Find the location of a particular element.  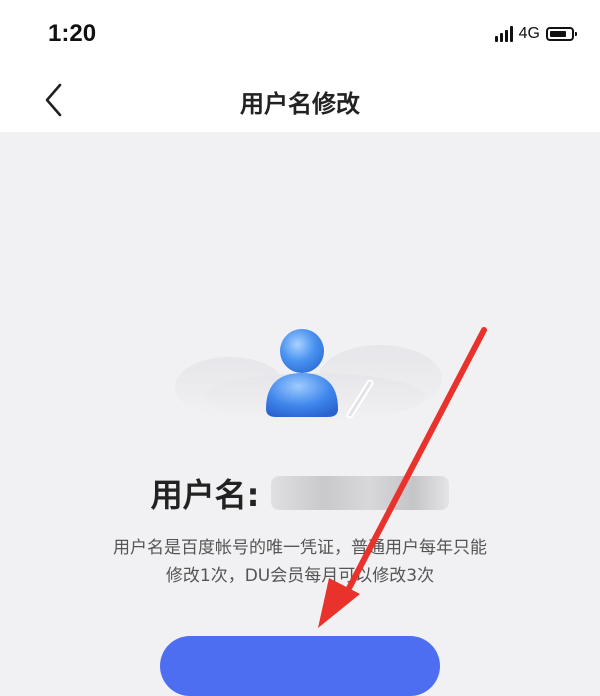

username-value-blurred is located at coordinates (360, 493).